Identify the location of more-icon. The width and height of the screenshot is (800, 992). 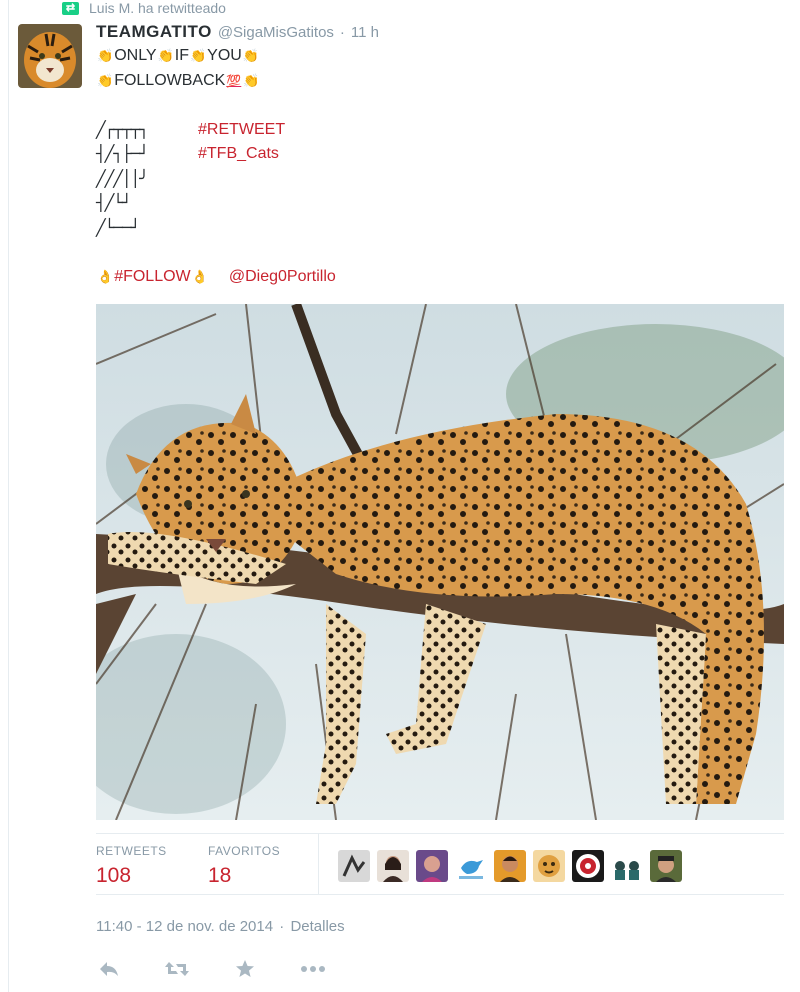
(313, 969).